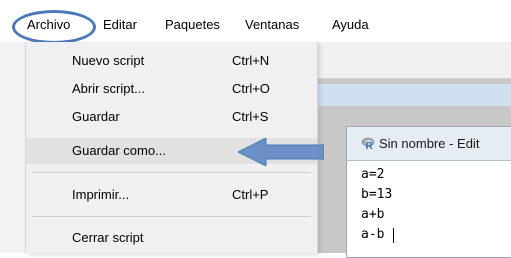 This screenshot has width=511, height=258. What do you see at coordinates (171, 89) in the screenshot?
I see `menu-item-abrir-script: Abrir script... Ctrl+O` at bounding box center [171, 89].